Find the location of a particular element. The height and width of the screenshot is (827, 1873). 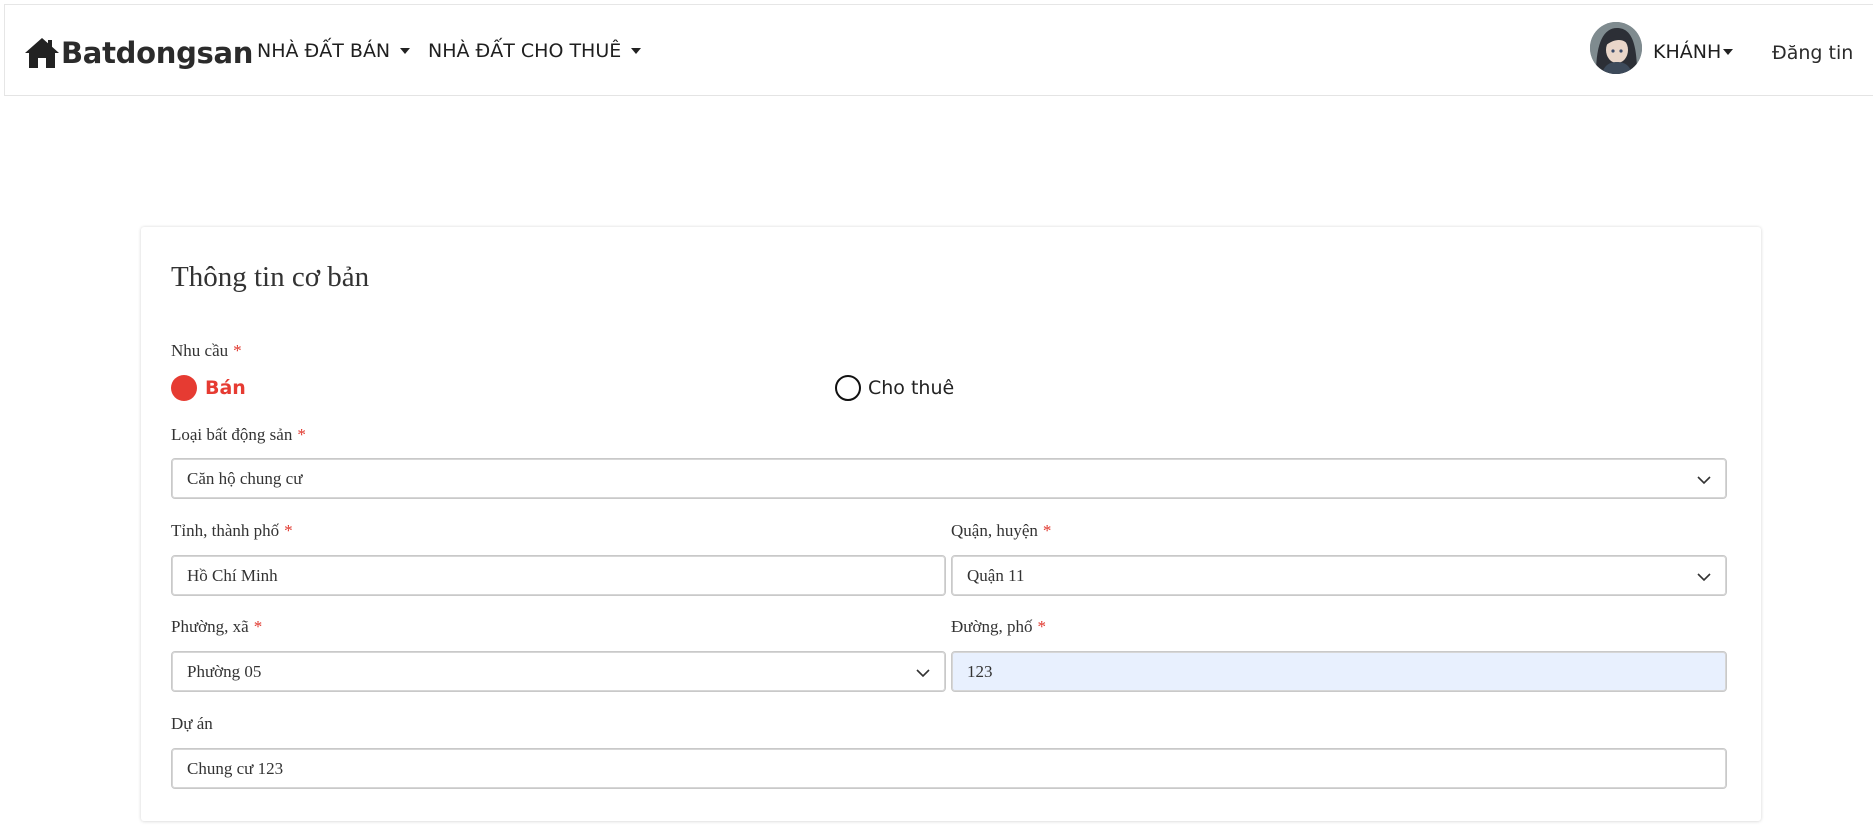

ward-label: Phường, xã * is located at coordinates (216, 627).